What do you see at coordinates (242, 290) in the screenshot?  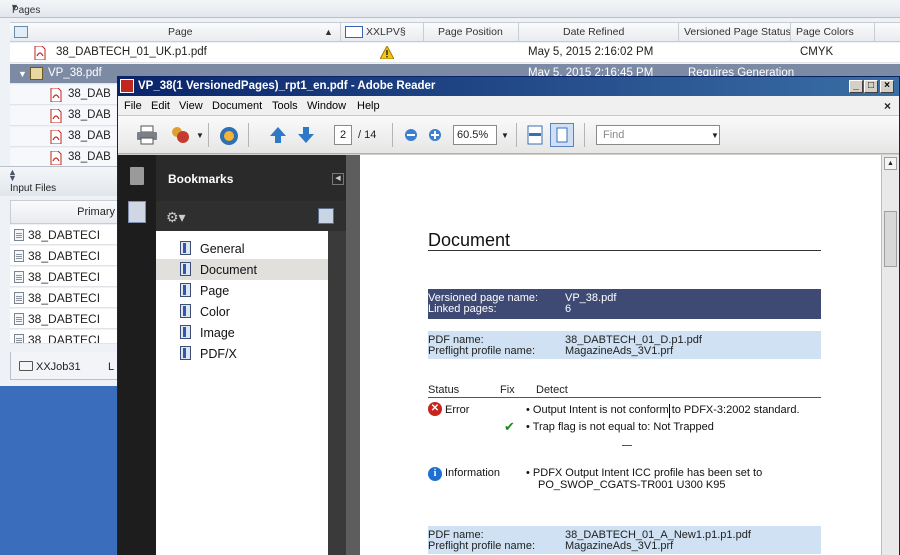 I see `bookmark-page: Page` at bounding box center [242, 290].